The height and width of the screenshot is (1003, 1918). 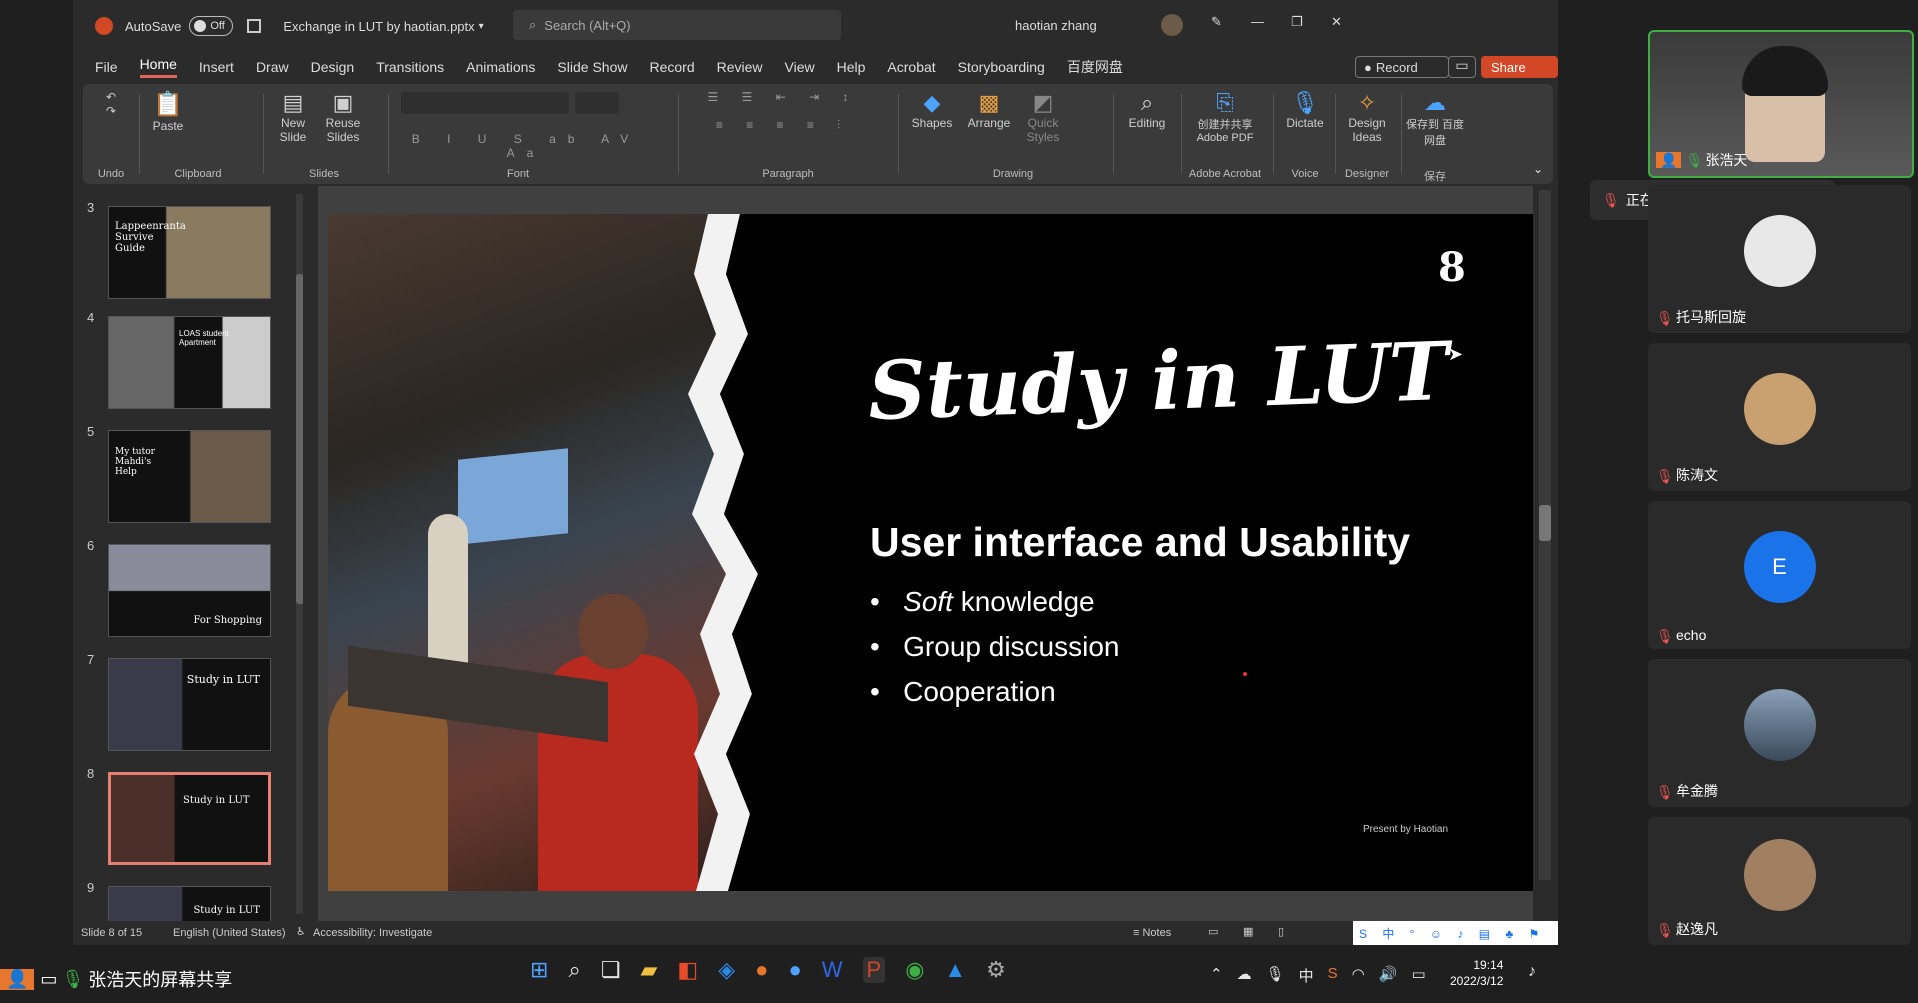 What do you see at coordinates (1297, 22) in the screenshot?
I see `restore-icon: ❐` at bounding box center [1297, 22].